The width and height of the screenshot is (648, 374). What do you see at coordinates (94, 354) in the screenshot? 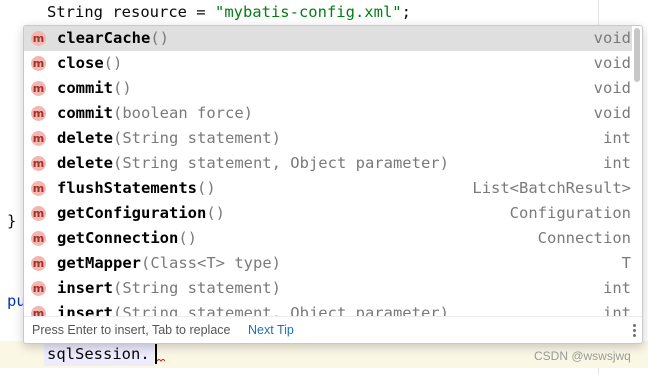
I see `sqlsession-variable: sqlSession` at bounding box center [94, 354].